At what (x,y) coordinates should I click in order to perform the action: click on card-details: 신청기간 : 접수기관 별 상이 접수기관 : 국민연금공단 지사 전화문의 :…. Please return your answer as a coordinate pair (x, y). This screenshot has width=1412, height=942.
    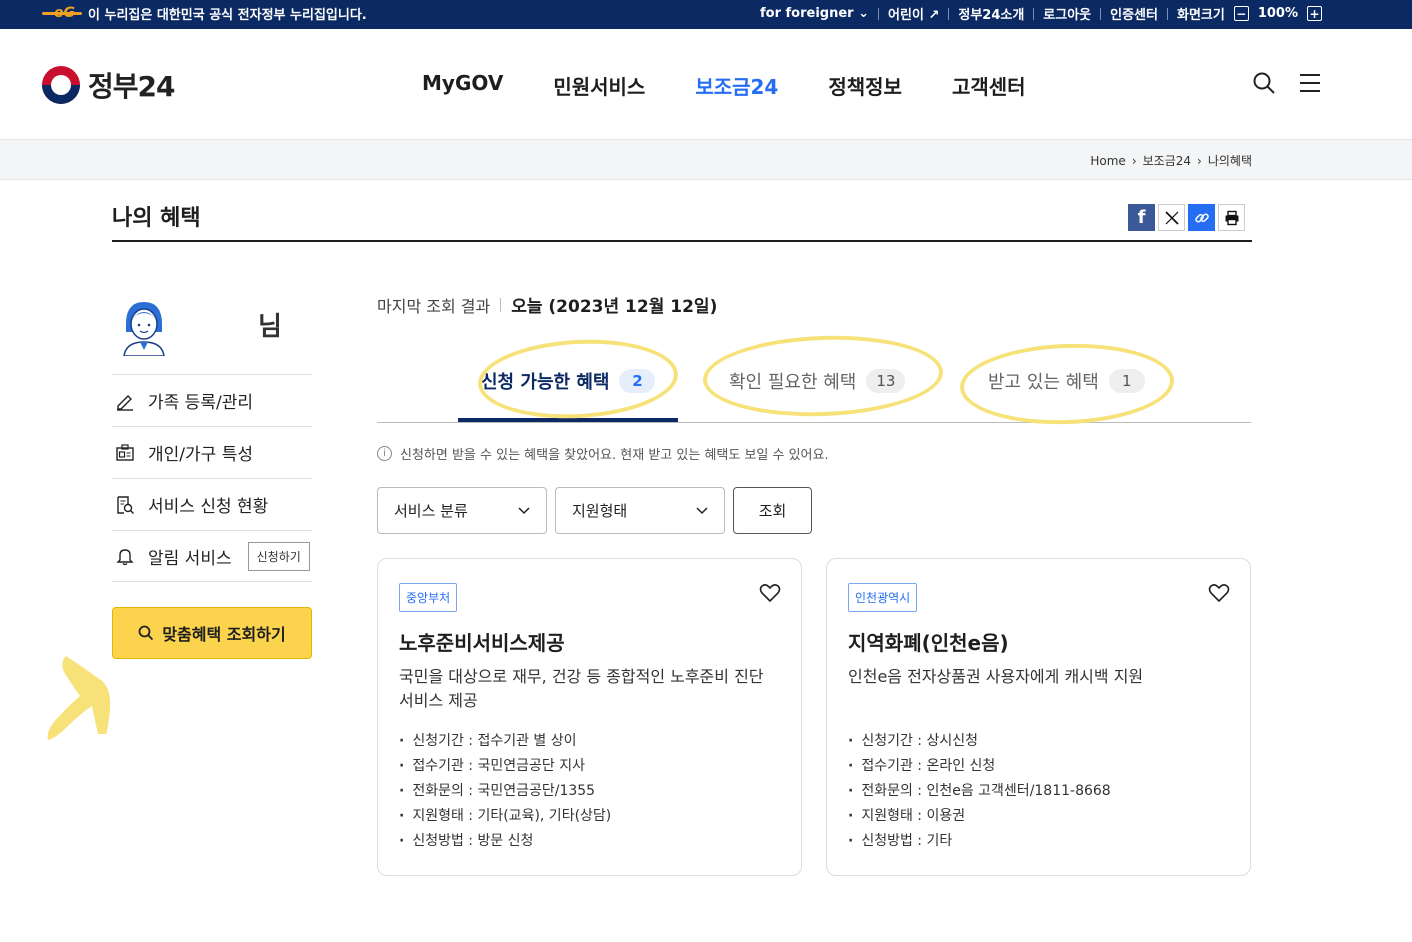
    Looking at the image, I should click on (505, 791).